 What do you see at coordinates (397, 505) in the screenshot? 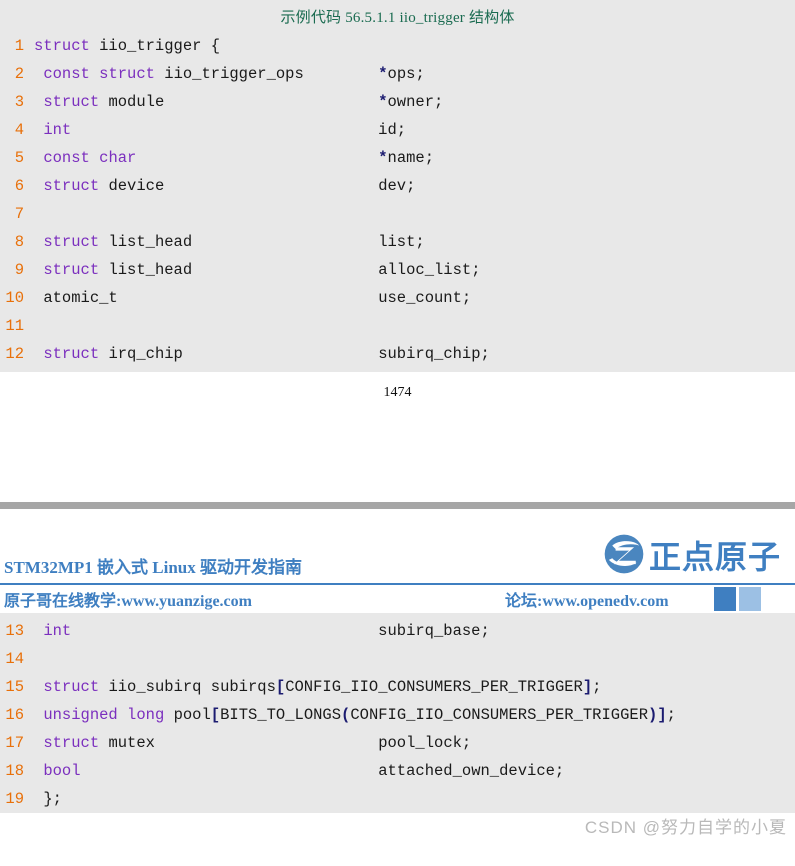
I see `page-separator-bar` at bounding box center [397, 505].